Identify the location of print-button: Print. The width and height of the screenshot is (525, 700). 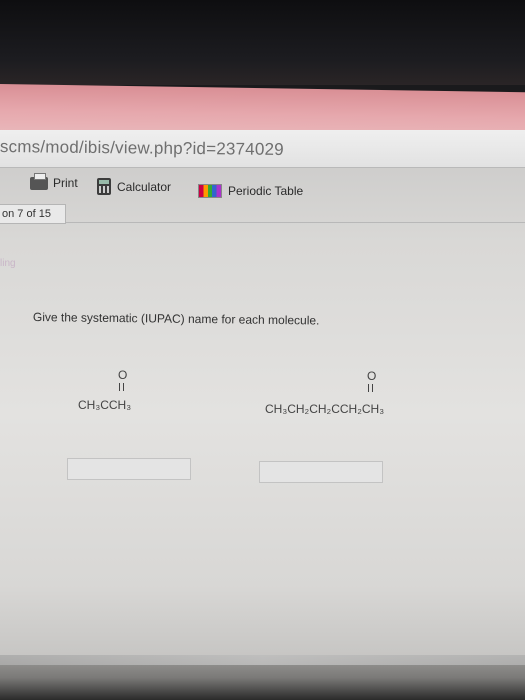
(54, 181).